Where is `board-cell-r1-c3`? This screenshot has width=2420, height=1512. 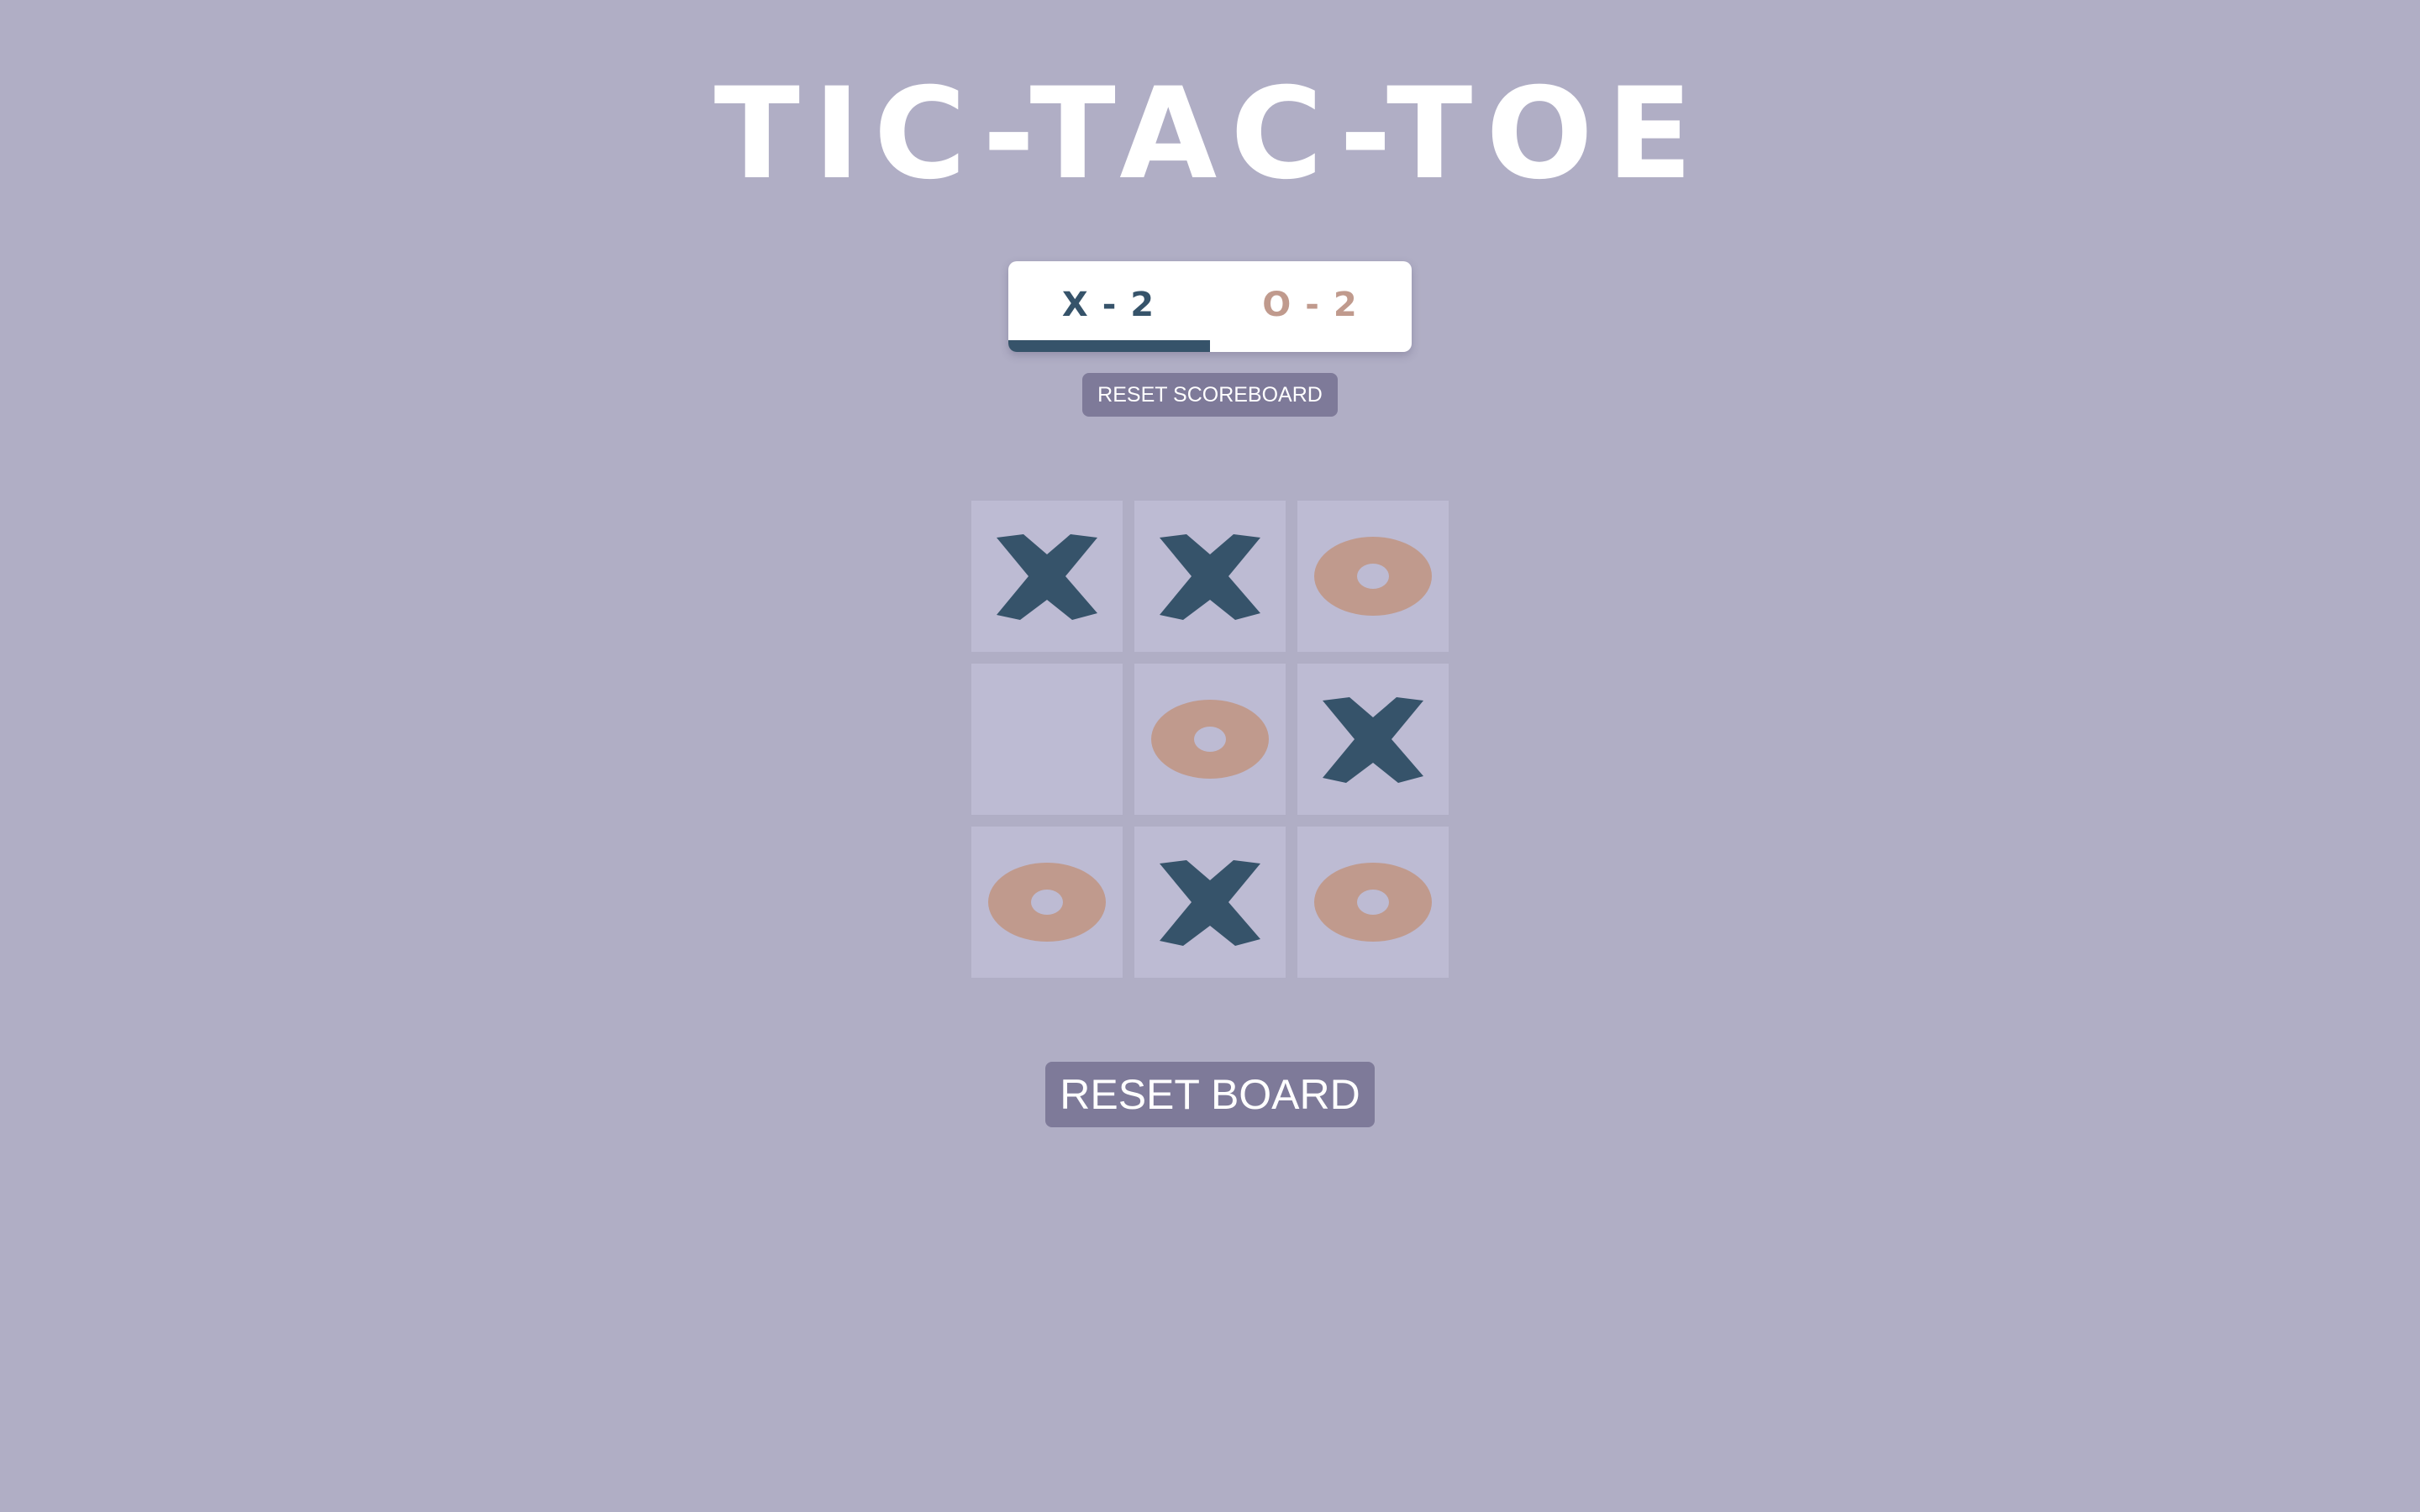 board-cell-r1-c3 is located at coordinates (1373, 576).